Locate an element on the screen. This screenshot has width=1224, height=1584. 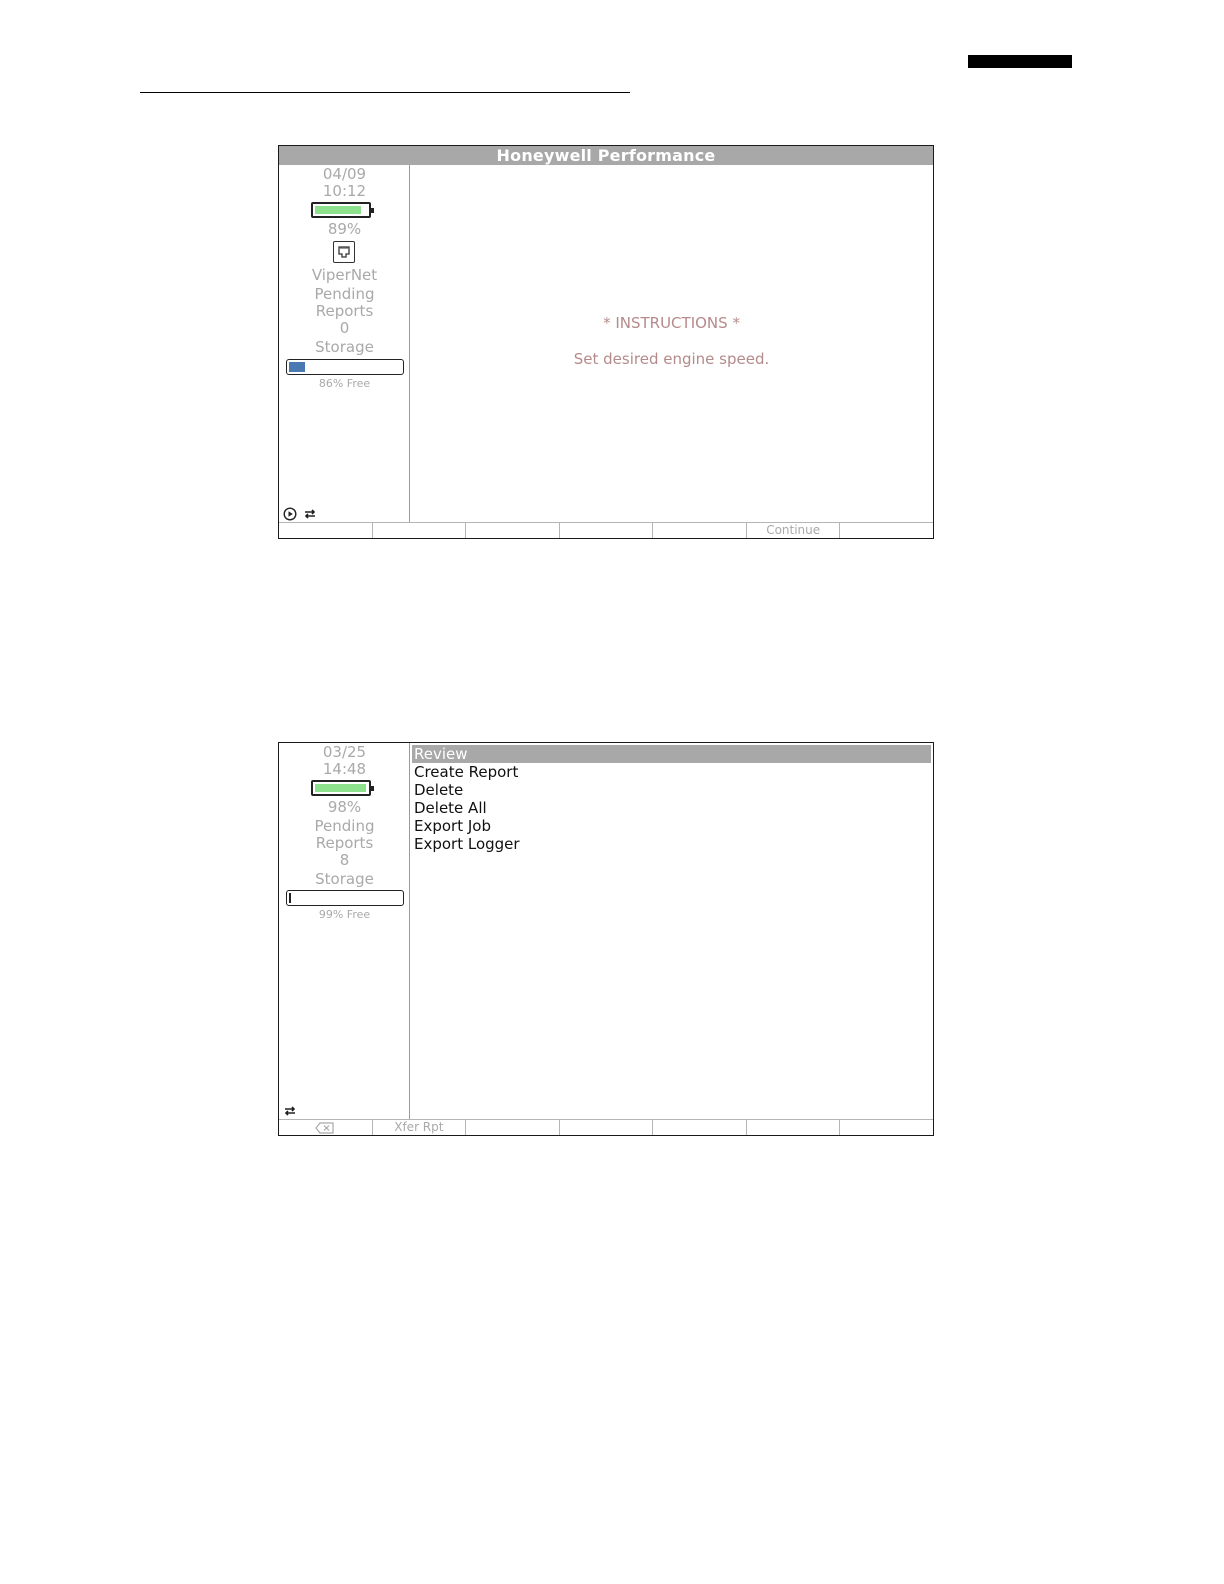
menu-item-export-job: Export Job is located at coordinates (671, 826).